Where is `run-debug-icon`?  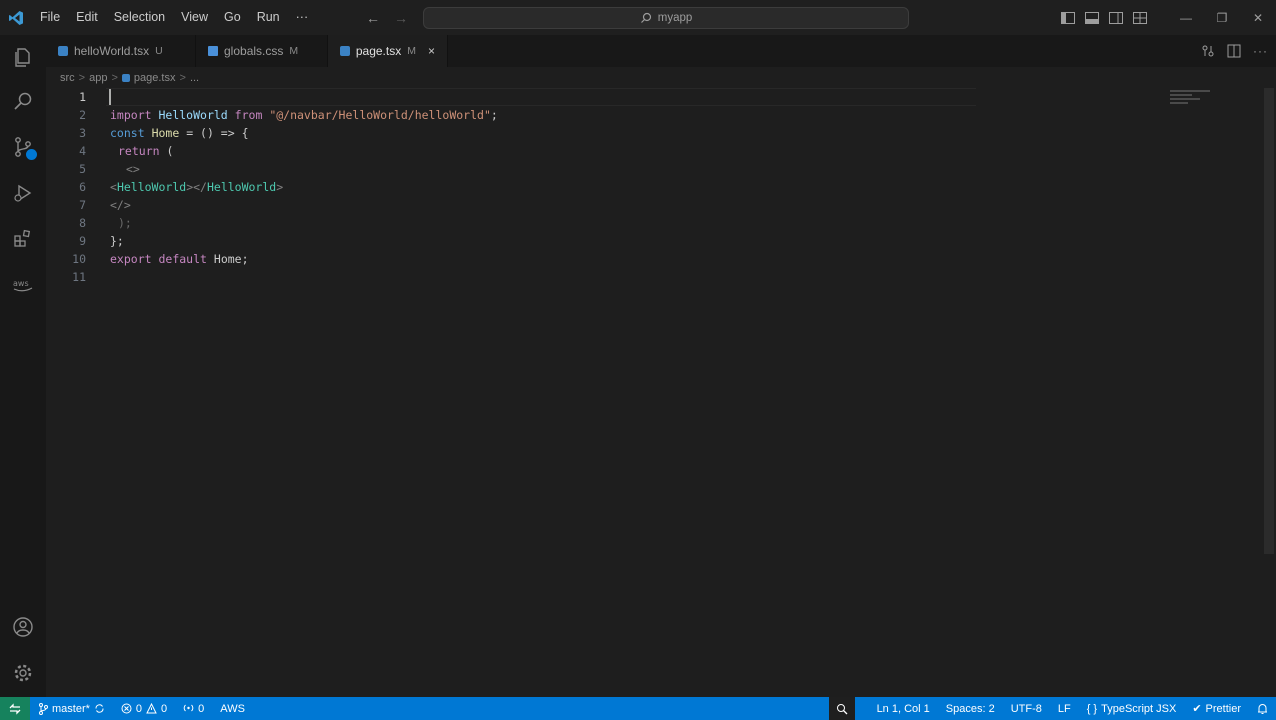 run-debug-icon is located at coordinates (23, 193).